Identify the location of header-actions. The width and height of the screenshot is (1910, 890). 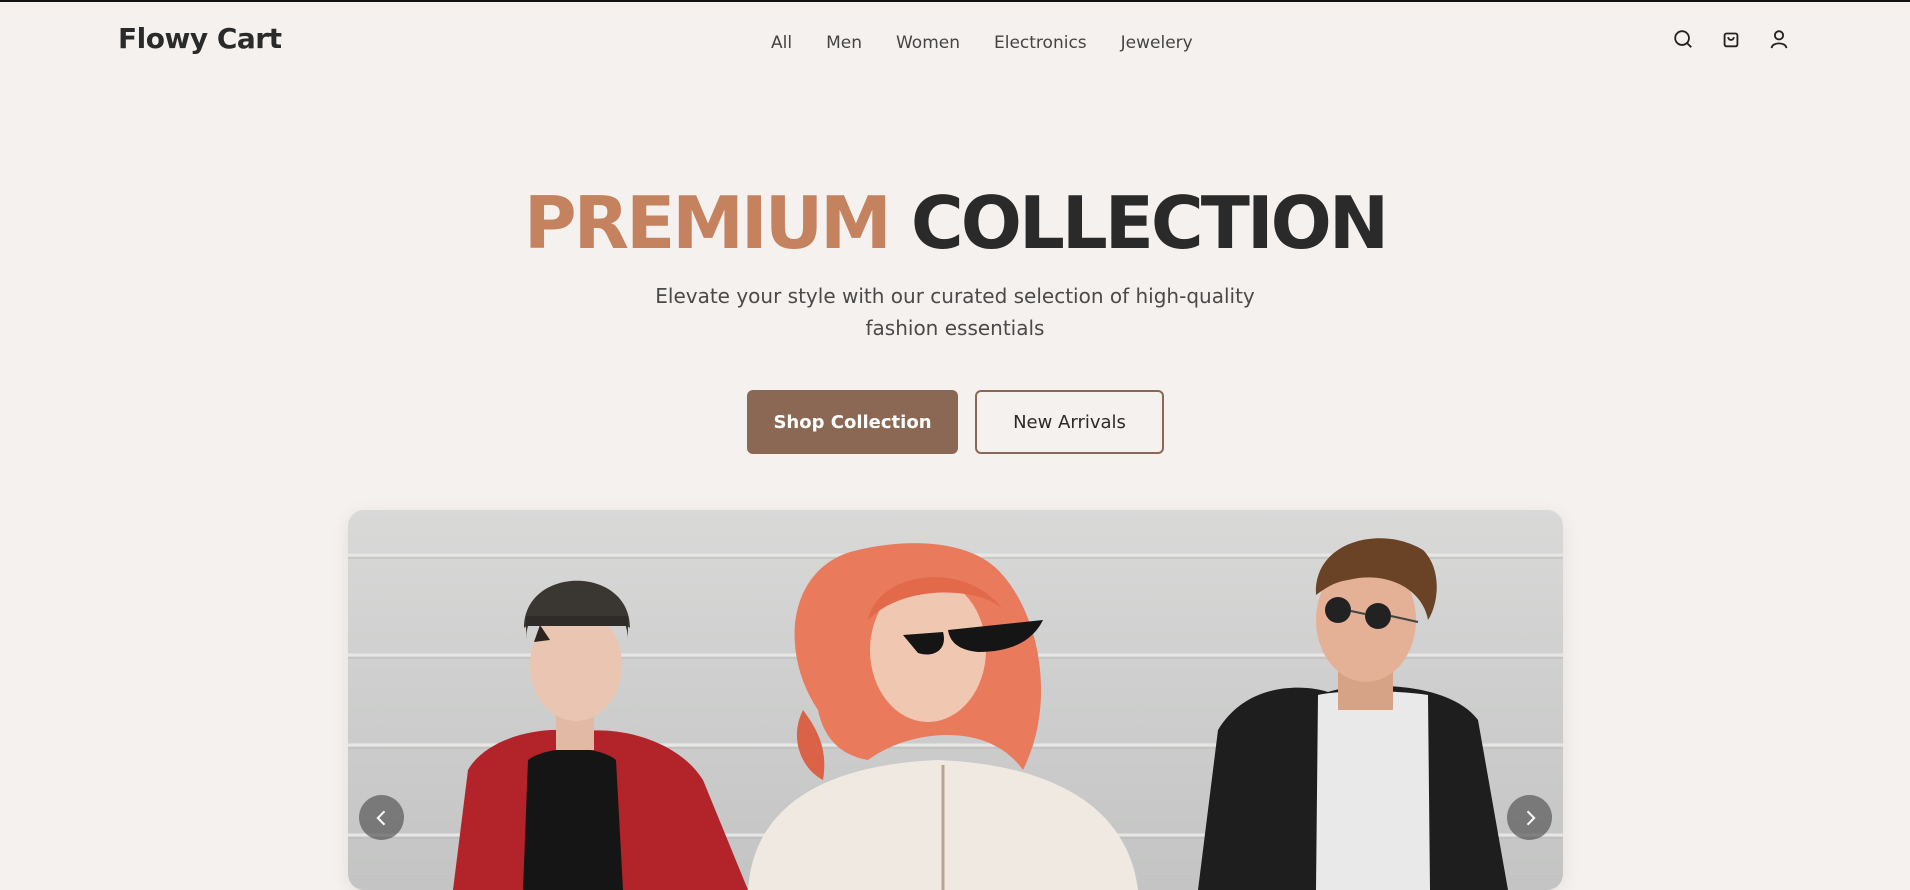
(1731, 39).